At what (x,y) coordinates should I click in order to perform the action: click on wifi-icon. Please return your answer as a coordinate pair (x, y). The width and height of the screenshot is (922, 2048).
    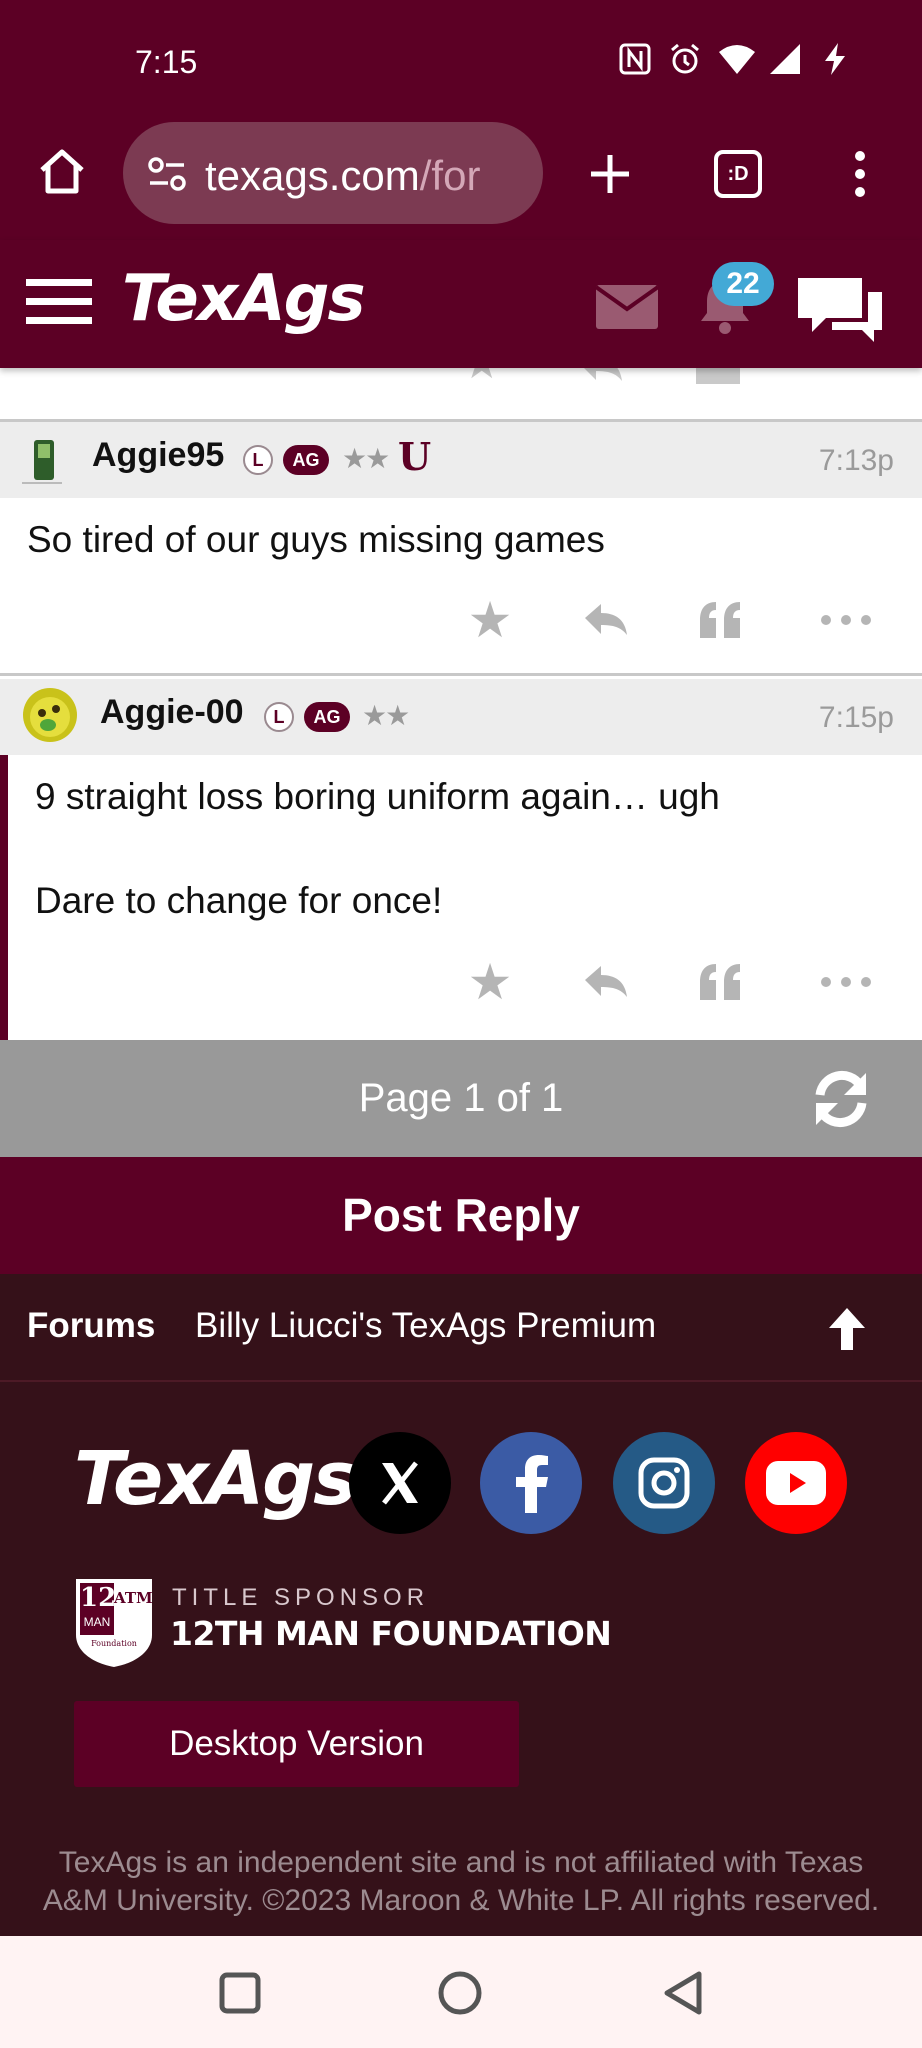
    Looking at the image, I should click on (736, 59).